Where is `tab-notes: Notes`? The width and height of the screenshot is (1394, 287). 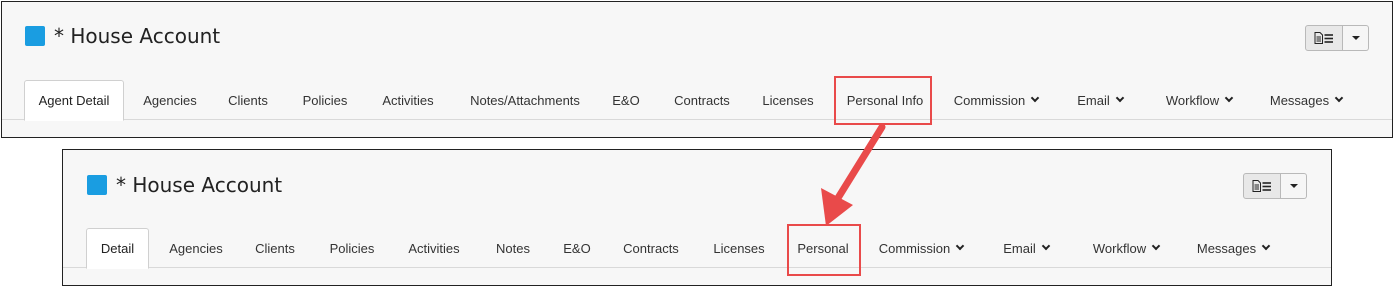 tab-notes: Notes is located at coordinates (513, 248).